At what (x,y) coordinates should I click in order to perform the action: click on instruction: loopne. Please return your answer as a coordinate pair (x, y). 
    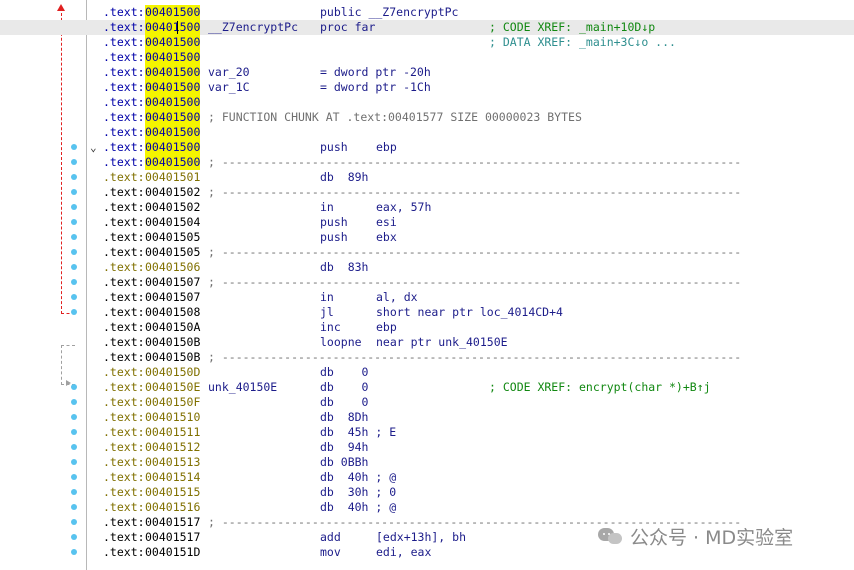
    Looking at the image, I should click on (341, 342).